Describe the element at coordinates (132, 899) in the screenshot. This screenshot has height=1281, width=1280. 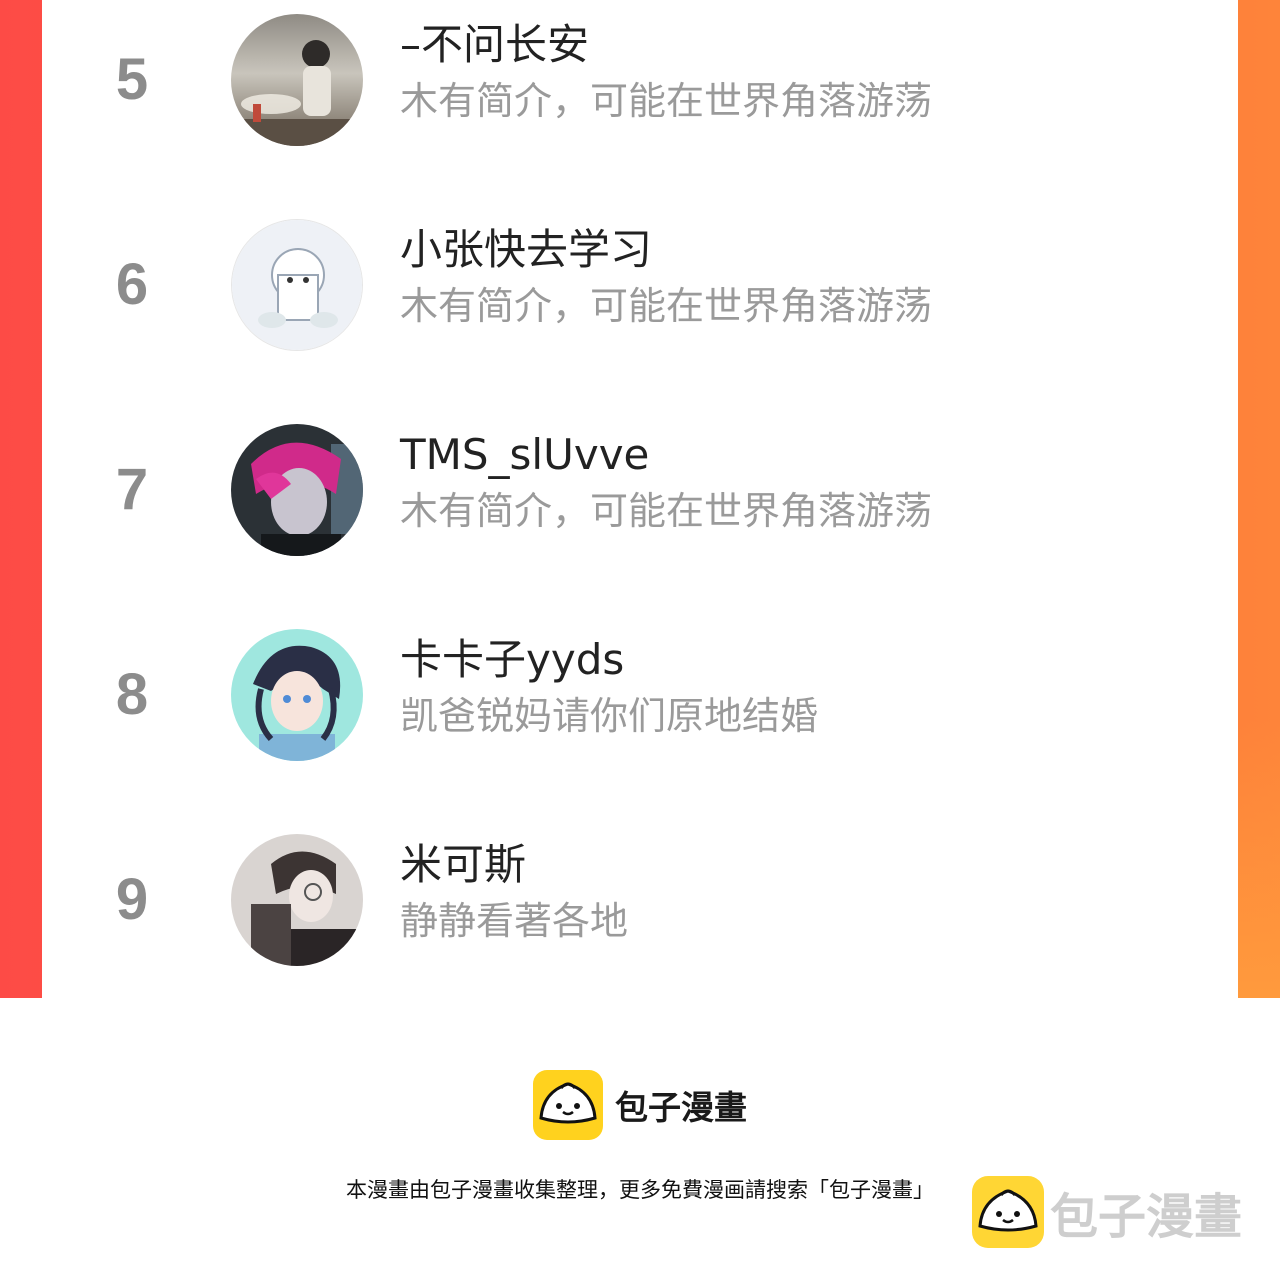
I see `rank-number: 9` at that location.